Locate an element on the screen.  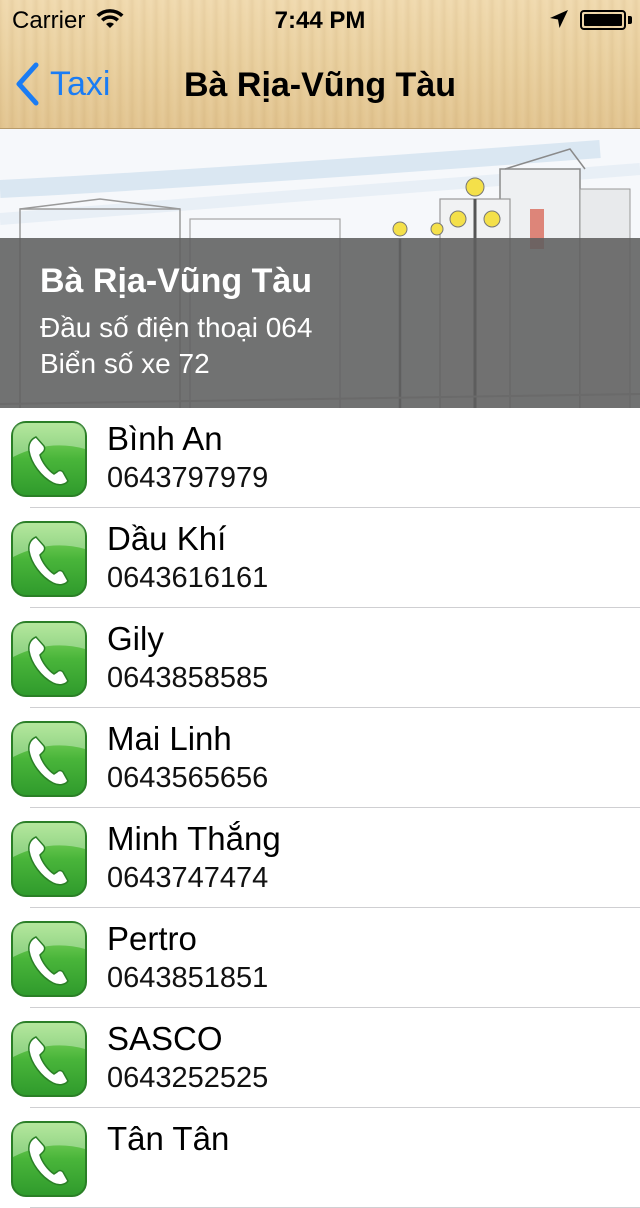
battery-icon is located at coordinates (603, 20).